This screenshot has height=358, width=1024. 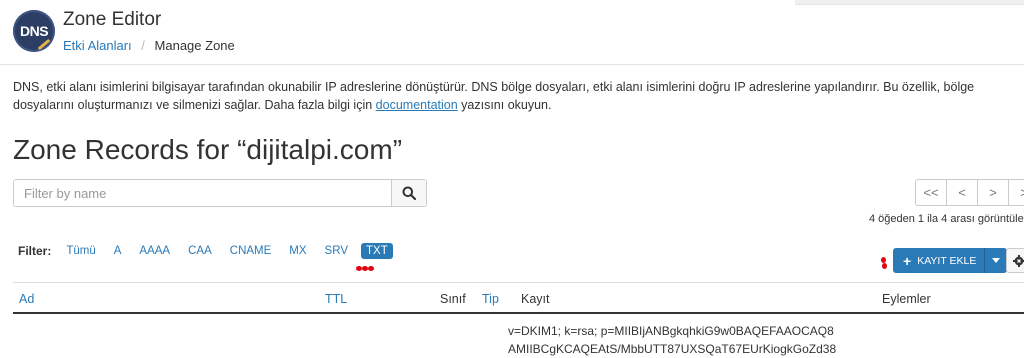 I want to click on search-box, so click(x=220, y=193).